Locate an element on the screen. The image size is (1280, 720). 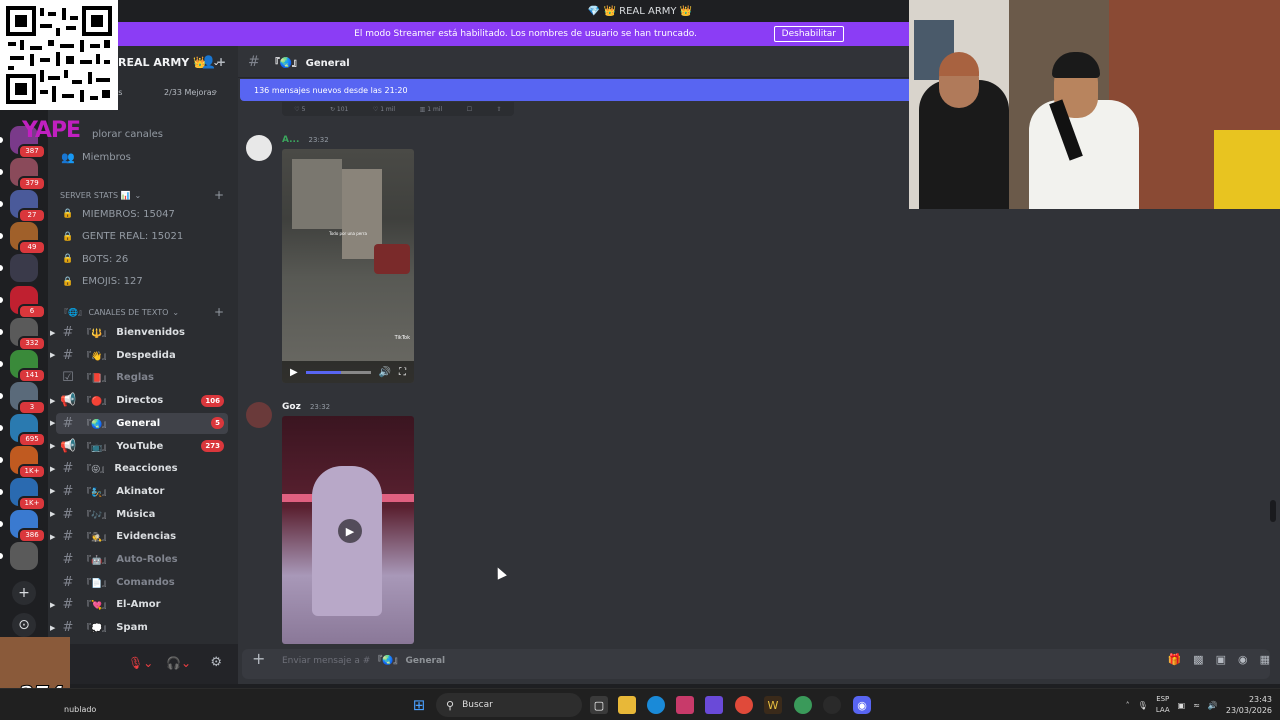
category-text-channels: 『🌐』 CANALES DE TEXTO ⌄ + is located at coordinates (143, 312).